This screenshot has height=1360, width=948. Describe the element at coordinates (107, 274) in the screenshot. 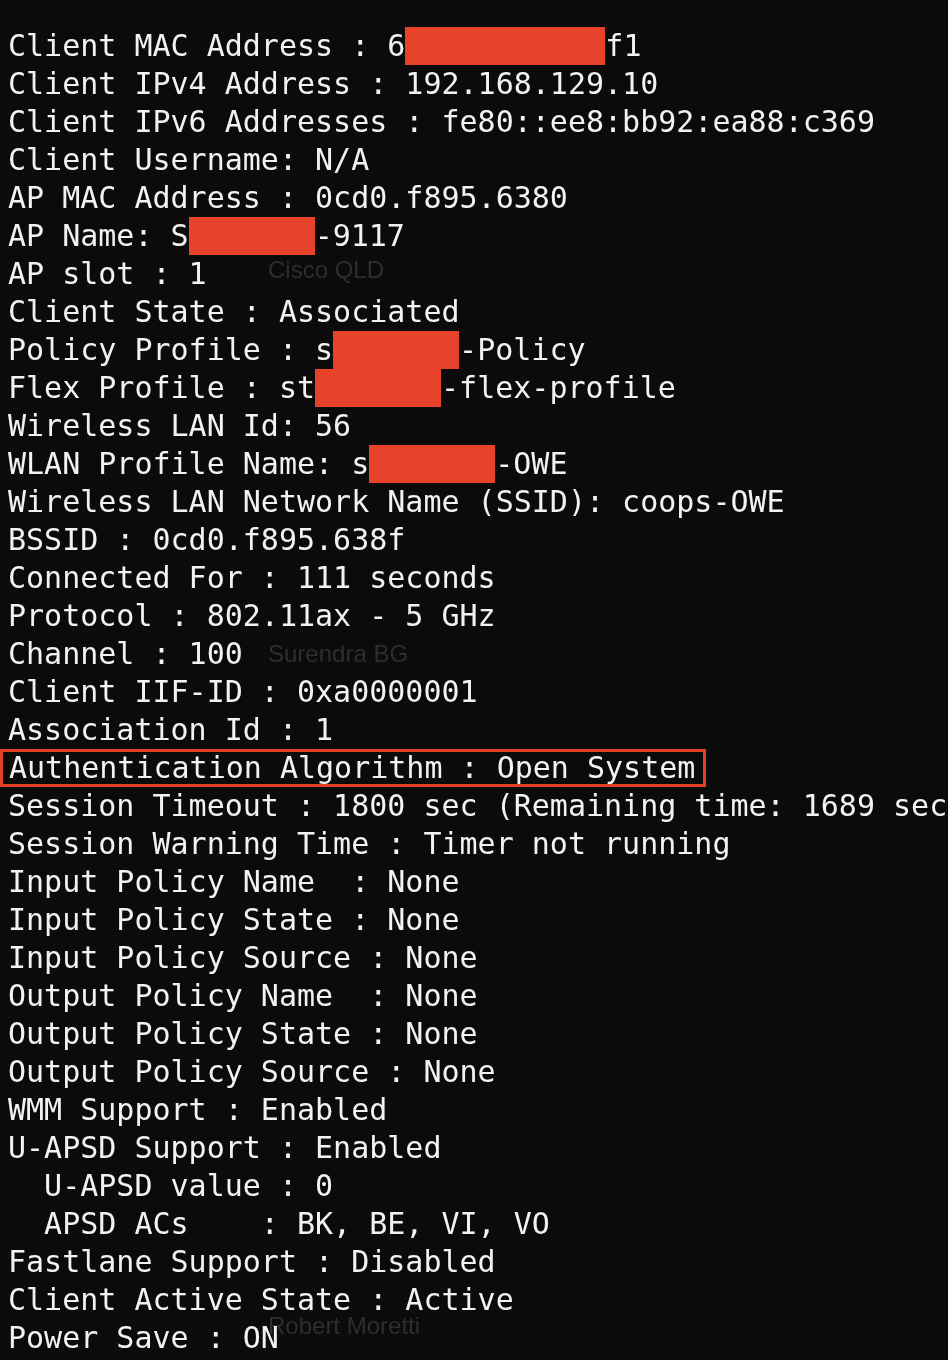

I see `terminal-text: AP slot : 1` at that location.